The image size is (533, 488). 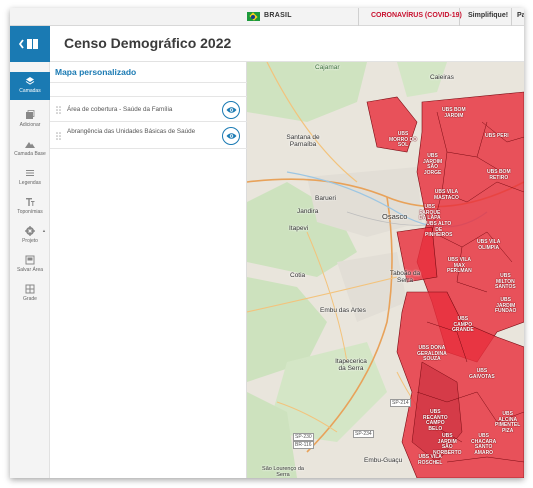 I want to click on place-label: Cotia, so click(x=298, y=275).